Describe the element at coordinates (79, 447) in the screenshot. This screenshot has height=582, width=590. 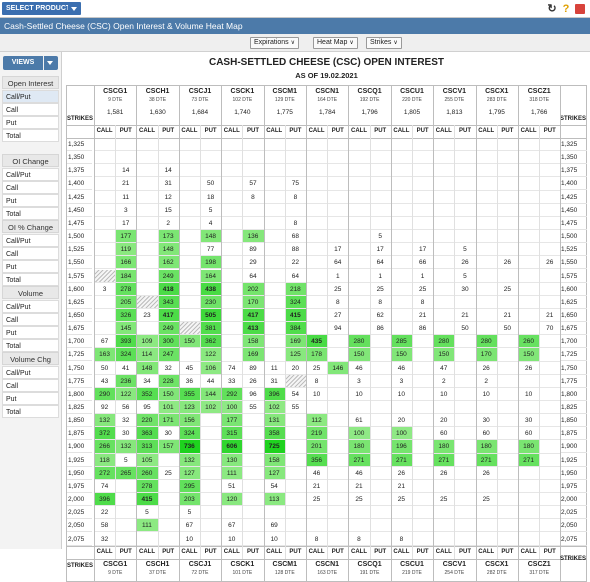
I see `strike-label: 1,900` at that location.